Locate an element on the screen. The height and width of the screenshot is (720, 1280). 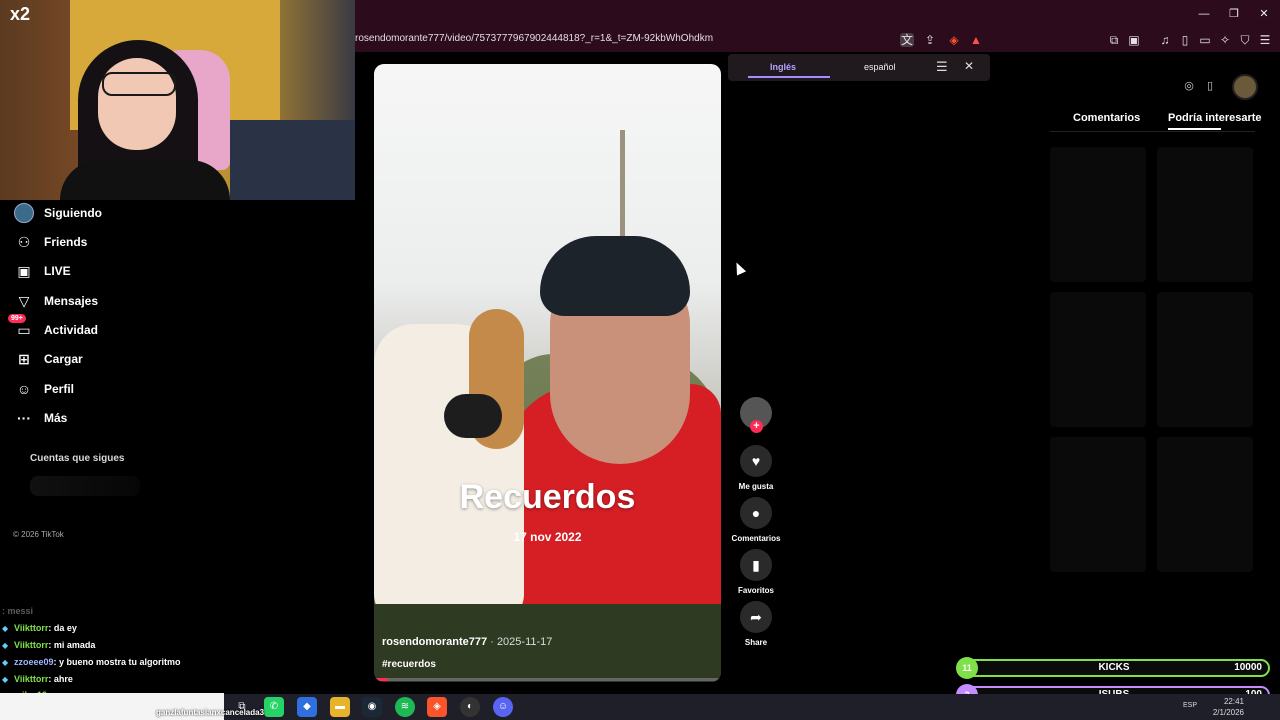
video-published: · 2025-11-17 is located at coordinates (521, 642).